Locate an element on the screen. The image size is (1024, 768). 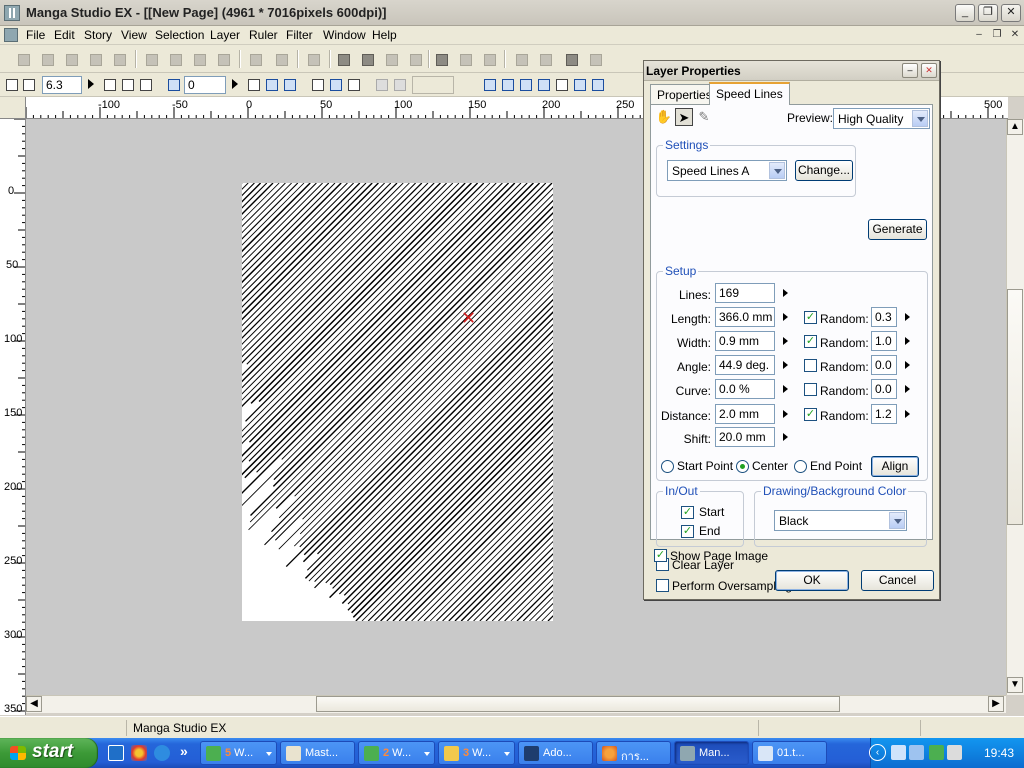
distance-field: 2.0 mm is located at coordinates (745, 414).